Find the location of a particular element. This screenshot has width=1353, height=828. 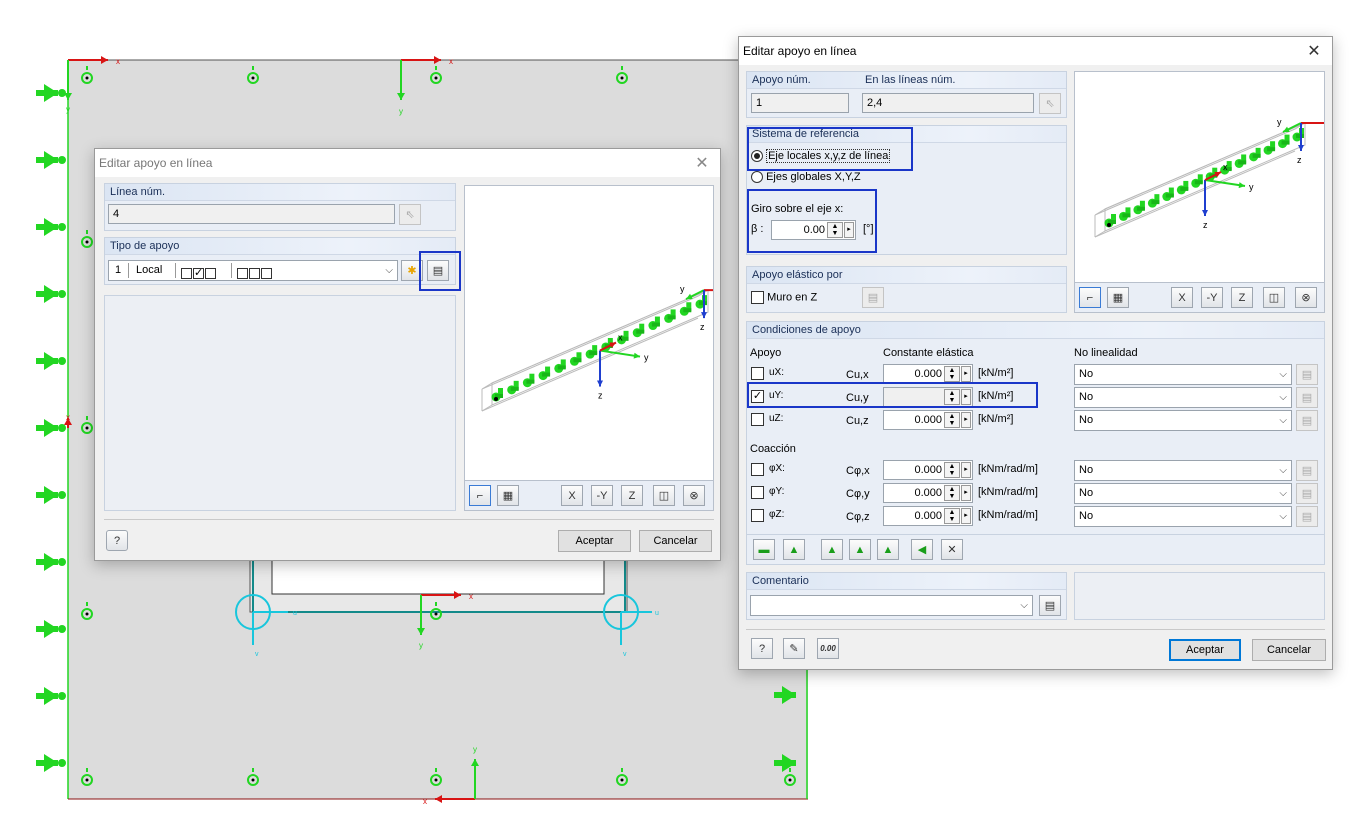

uz-spinner: 0.000 ▲ ▼ ▸ is located at coordinates (928, 420).